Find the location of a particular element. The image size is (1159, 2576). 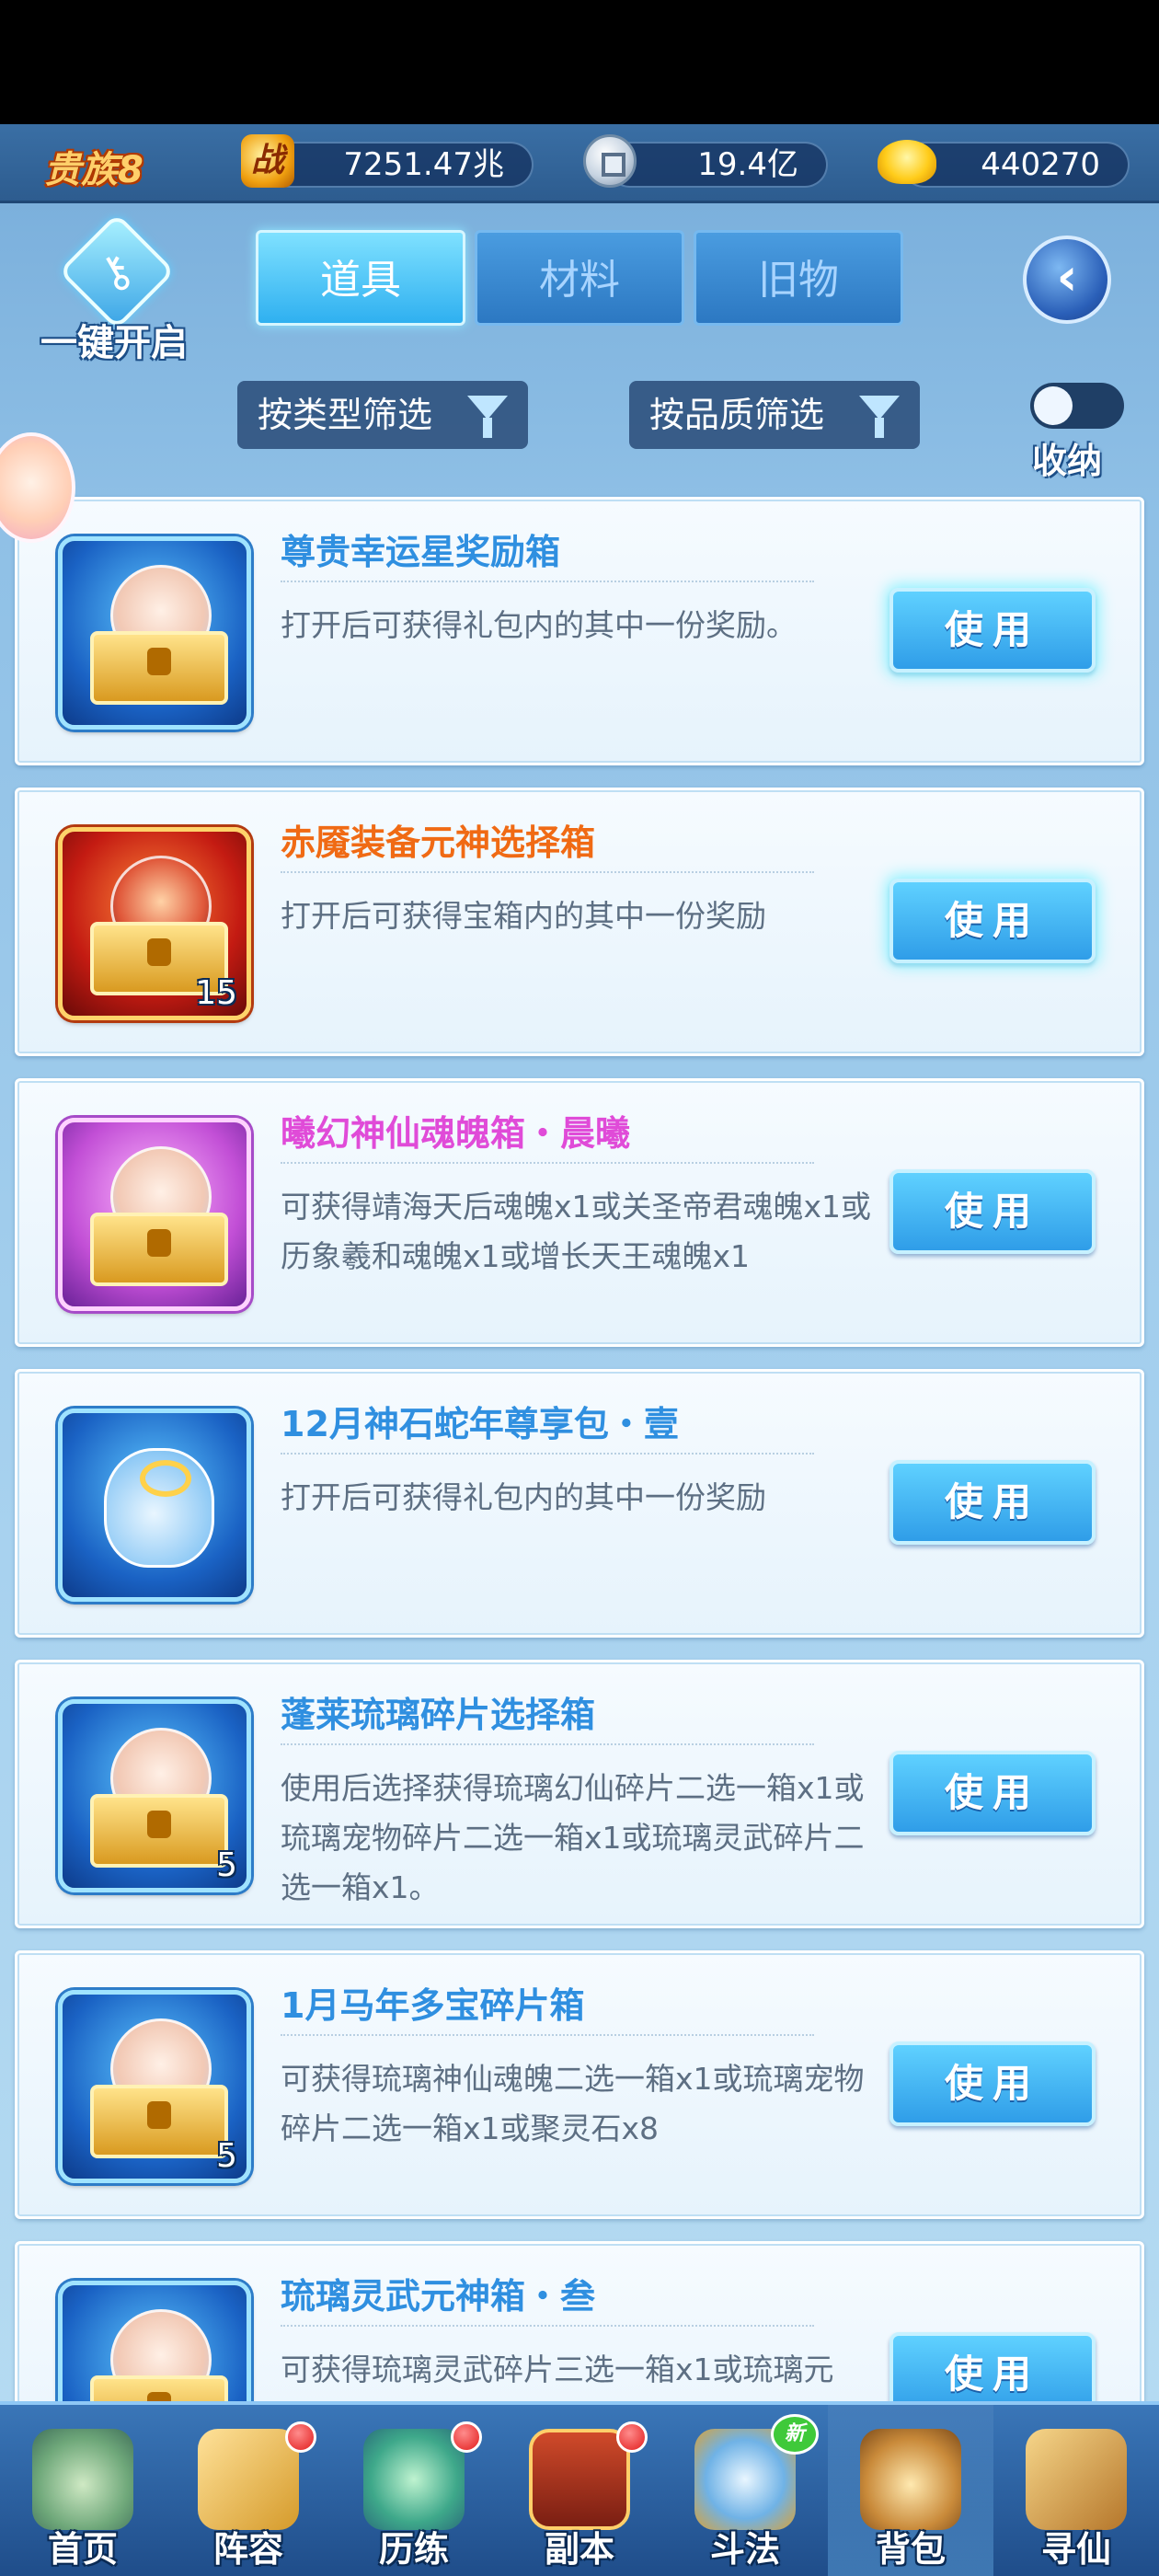

category-tabs: 道具 材料 旧物 is located at coordinates (580, 278).